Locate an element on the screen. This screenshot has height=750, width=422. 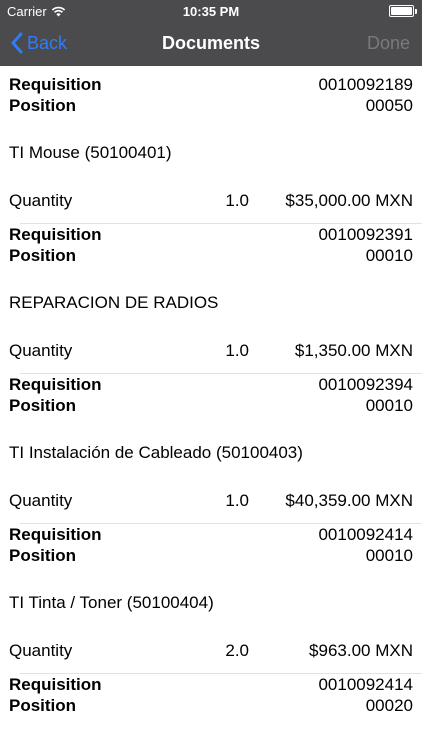
requisition-block: Requisition 0010092414 Position 00010 is located at coordinates (211, 547).